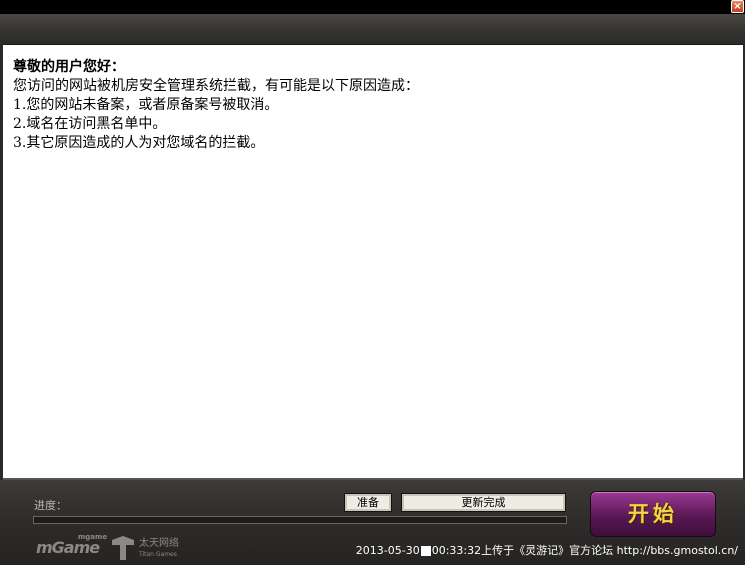 The image size is (745, 565). Describe the element at coordinates (737, 6) in the screenshot. I see `close-button: ×` at that location.